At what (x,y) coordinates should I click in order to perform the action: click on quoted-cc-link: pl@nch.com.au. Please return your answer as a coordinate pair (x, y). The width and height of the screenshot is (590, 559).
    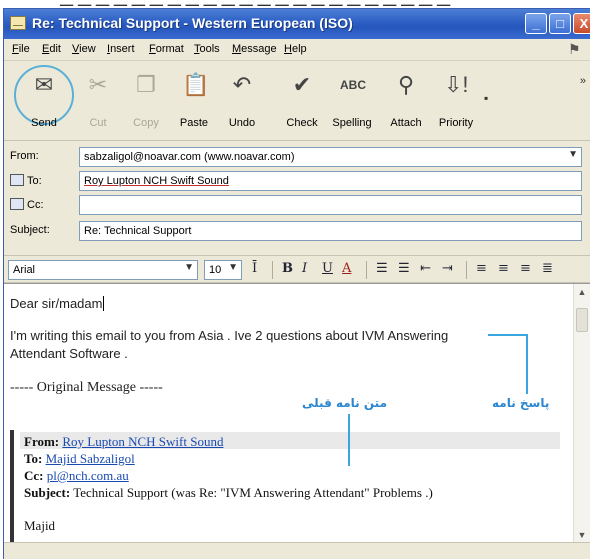
    Looking at the image, I should click on (88, 475).